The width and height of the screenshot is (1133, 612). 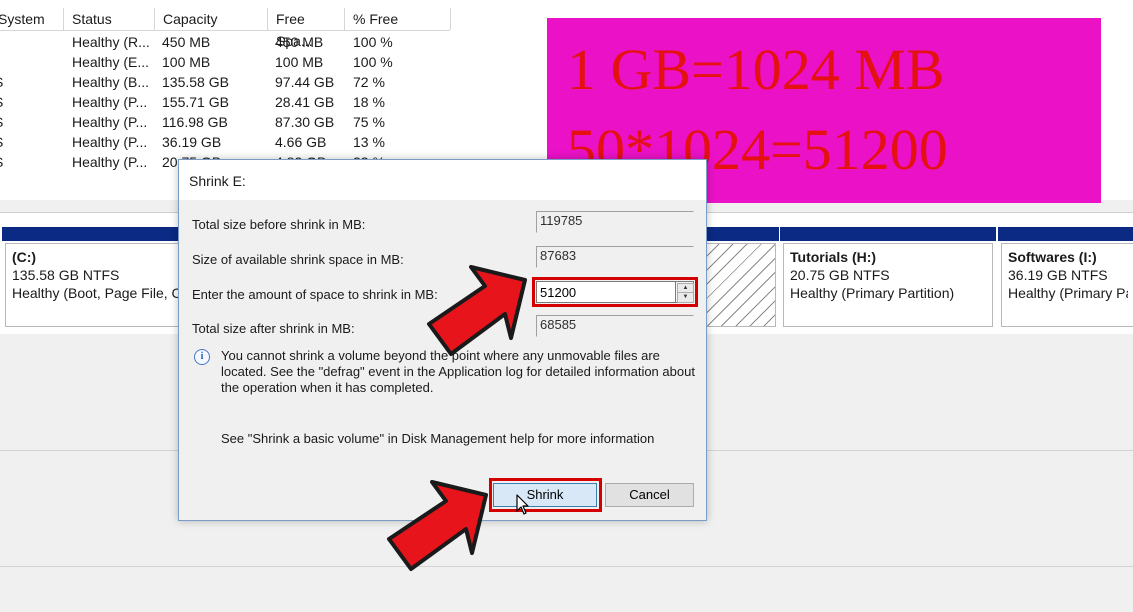 I want to click on shrink-amount-input, so click(x=606, y=292).